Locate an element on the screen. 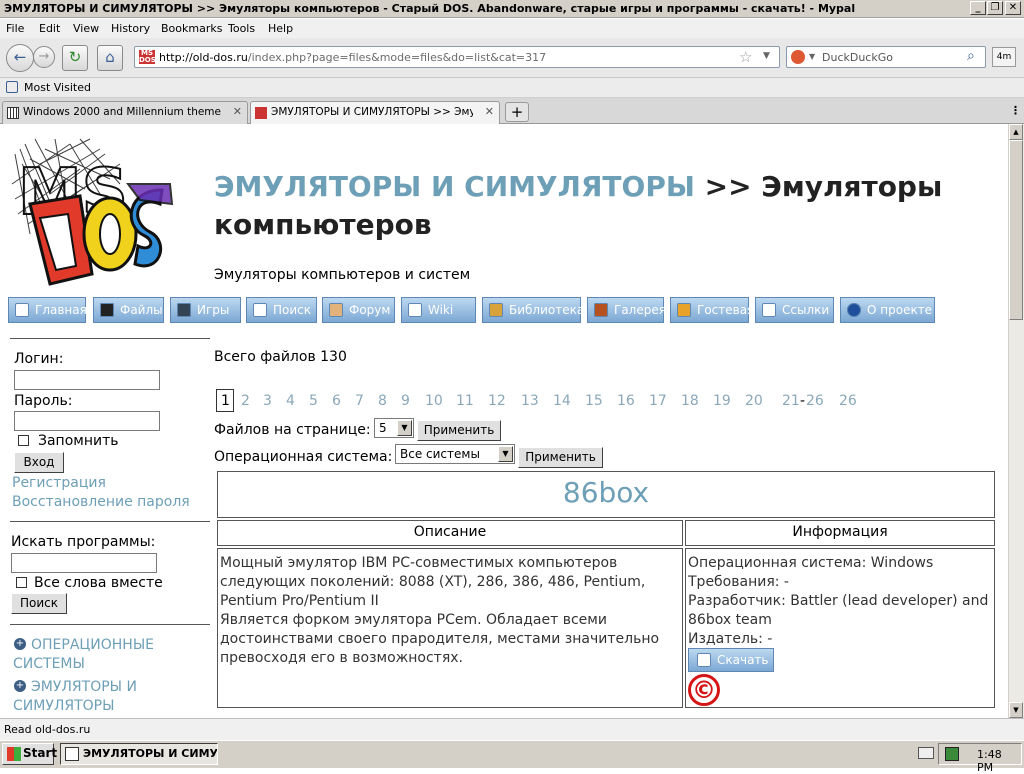 Image resolution: width=1024 pixels, height=774 pixels. search-icon: ⌕ is located at coordinates (971, 56).